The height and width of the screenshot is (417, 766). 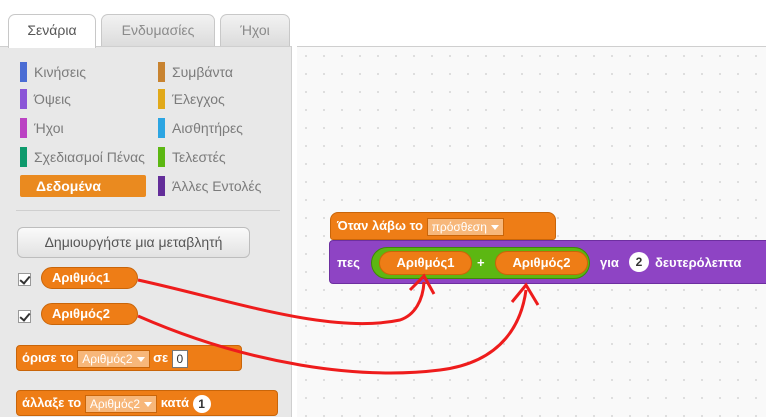 What do you see at coordinates (148, 210) in the screenshot?
I see `palette-divider` at bounding box center [148, 210].